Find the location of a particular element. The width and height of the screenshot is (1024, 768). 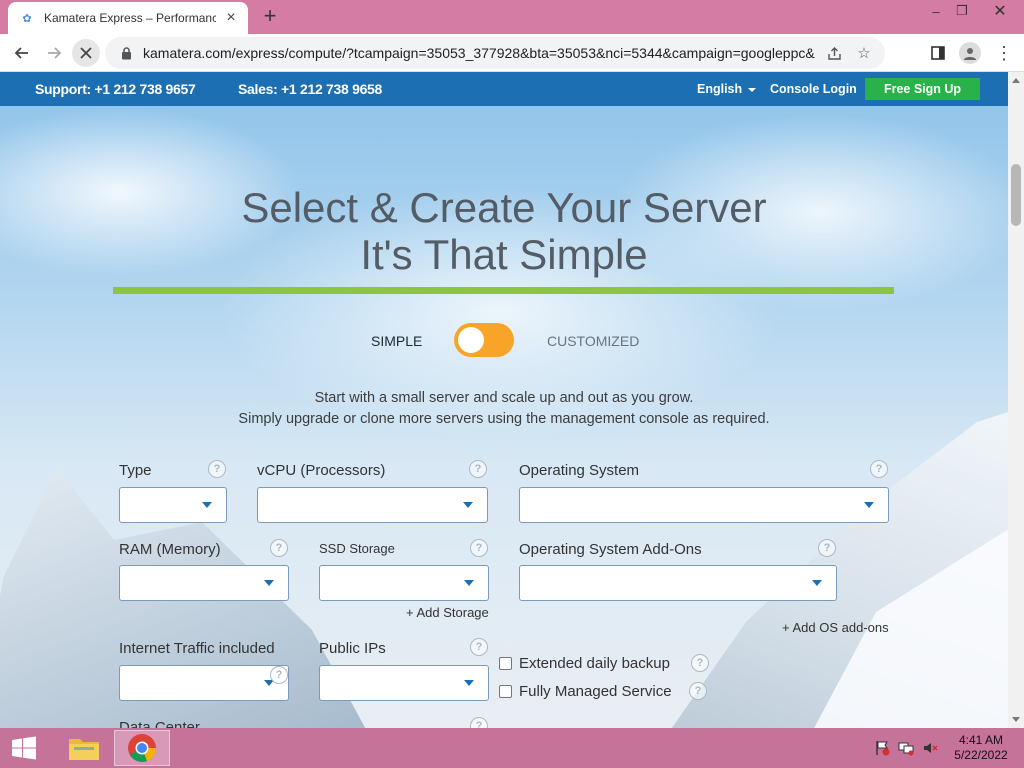

os-addons-label: Operating System Add-Ons is located at coordinates (610, 549).